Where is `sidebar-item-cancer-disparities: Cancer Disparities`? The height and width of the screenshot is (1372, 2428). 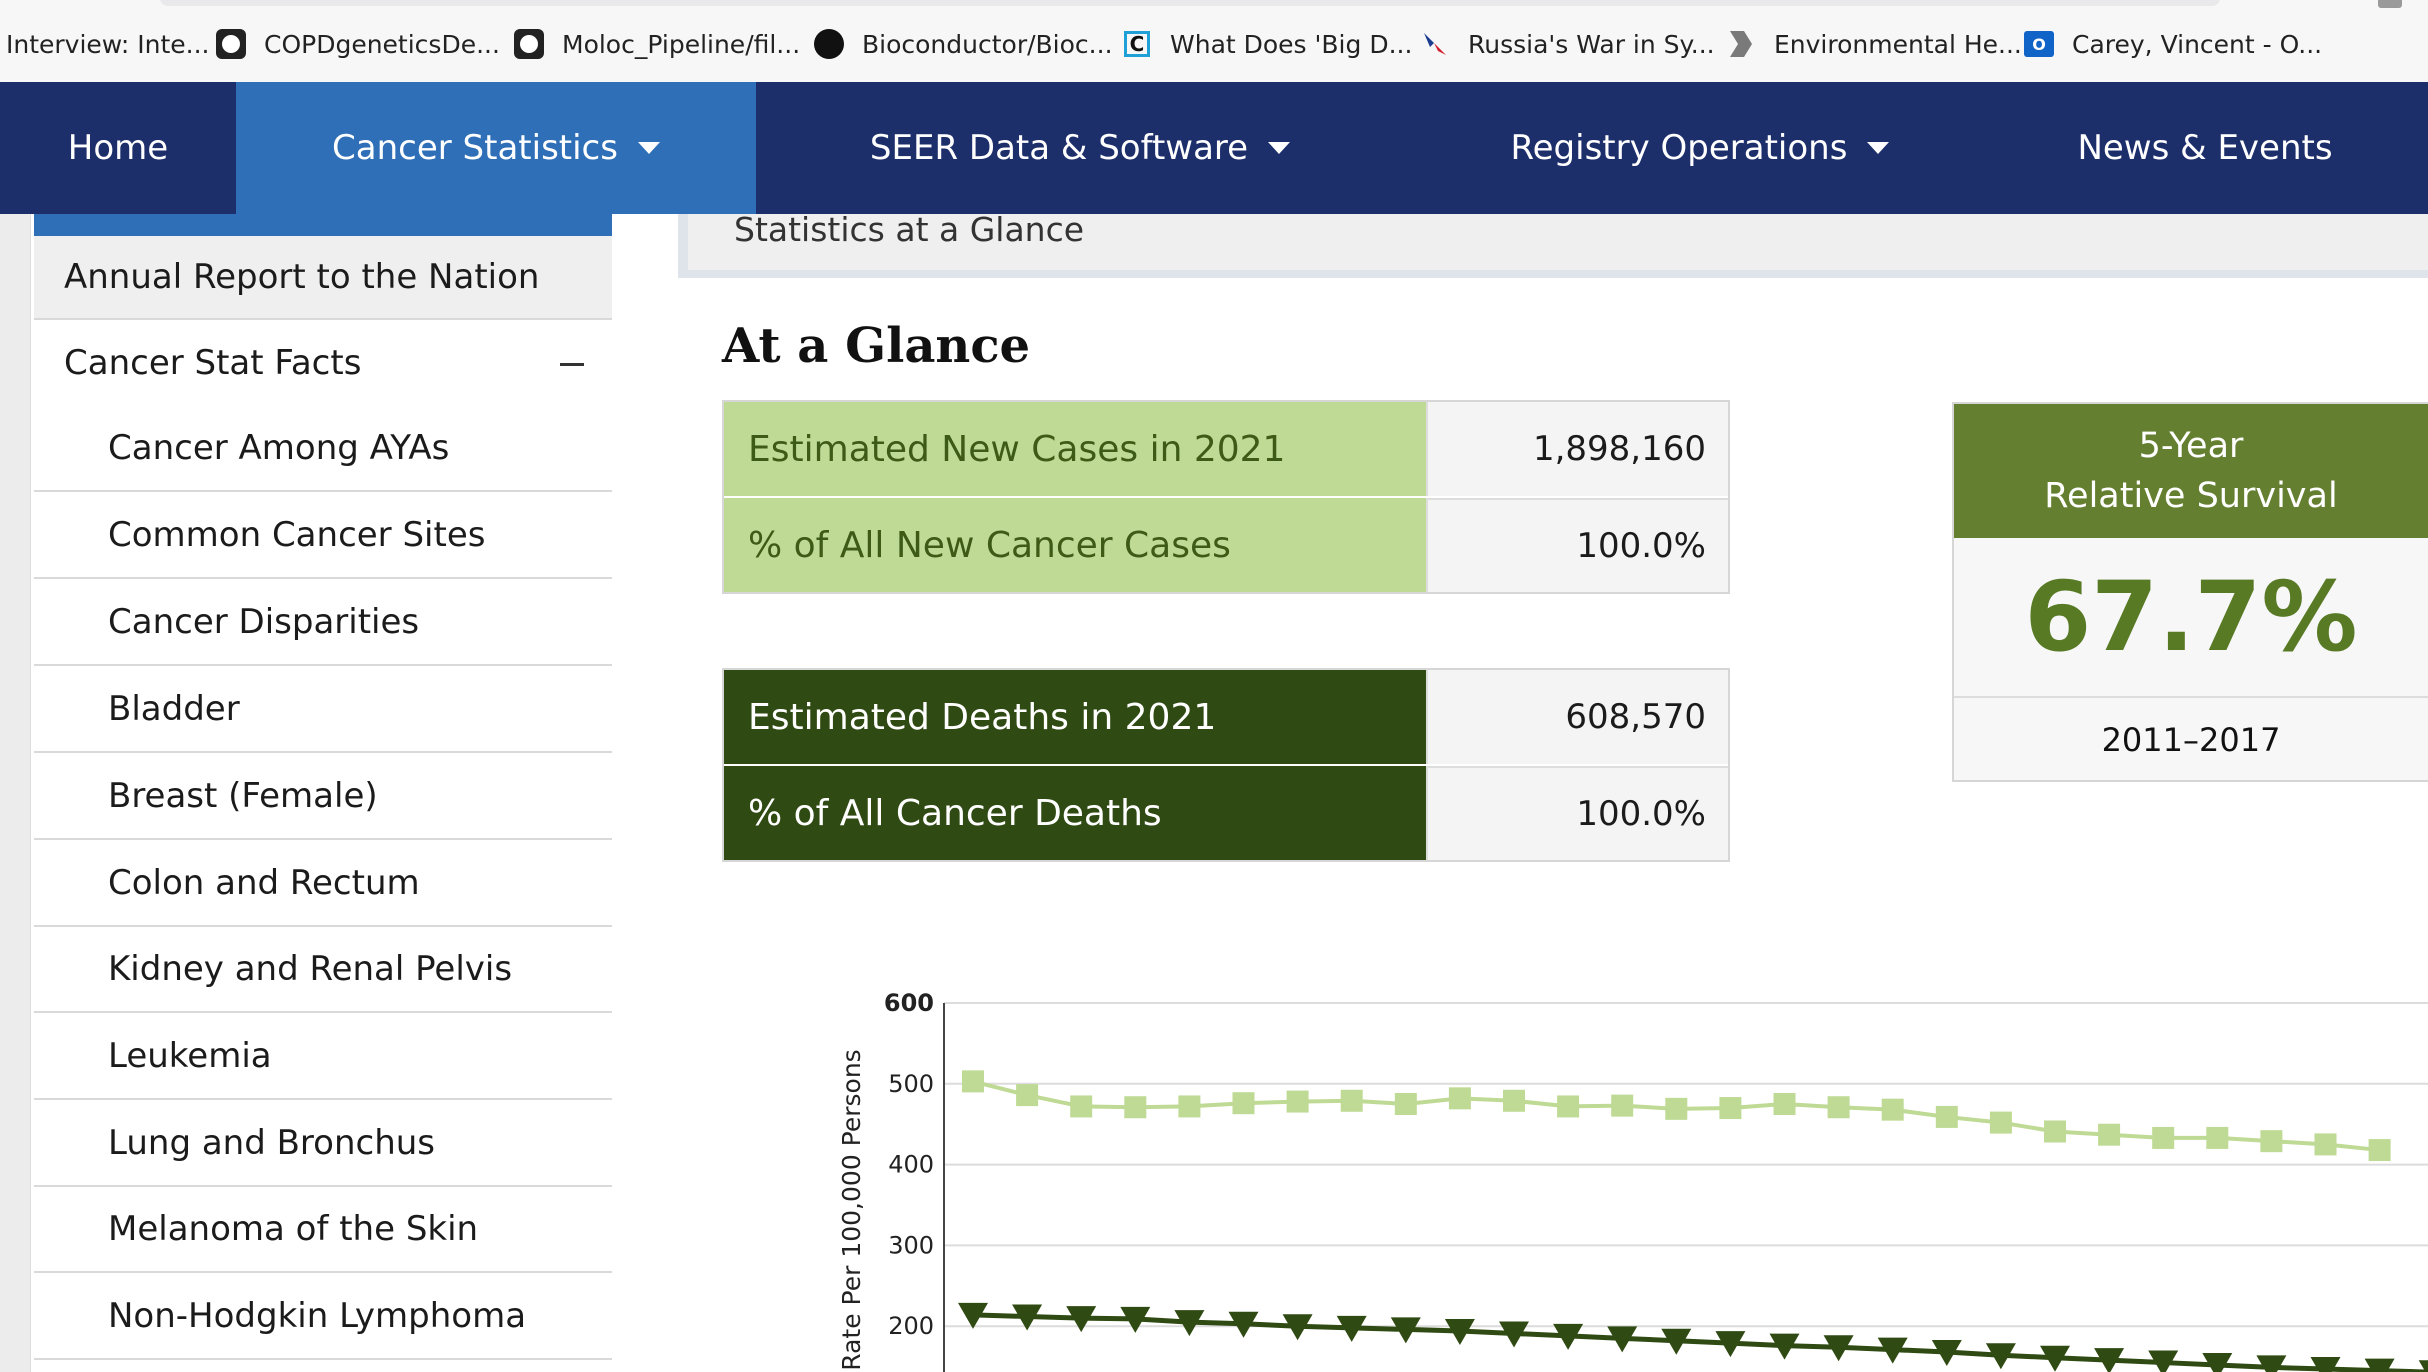
sidebar-item-cancer-disparities: Cancer Disparities is located at coordinates (323, 622).